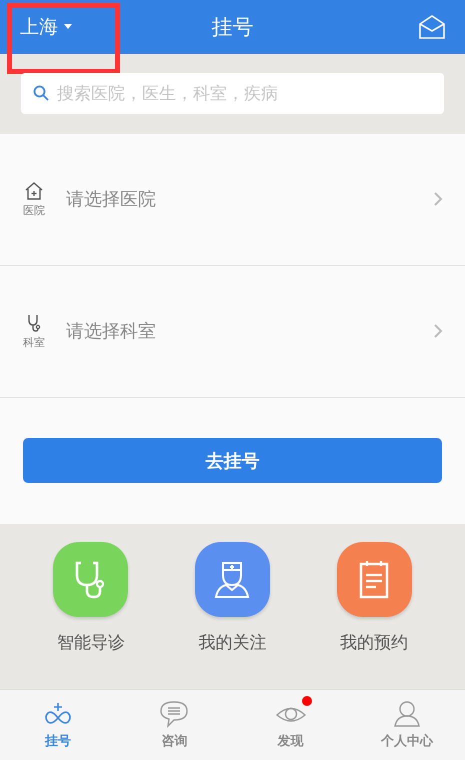 Image resolution: width=465 pixels, height=760 pixels. Describe the element at coordinates (432, 26) in the screenshot. I see `envelope-icon` at that location.